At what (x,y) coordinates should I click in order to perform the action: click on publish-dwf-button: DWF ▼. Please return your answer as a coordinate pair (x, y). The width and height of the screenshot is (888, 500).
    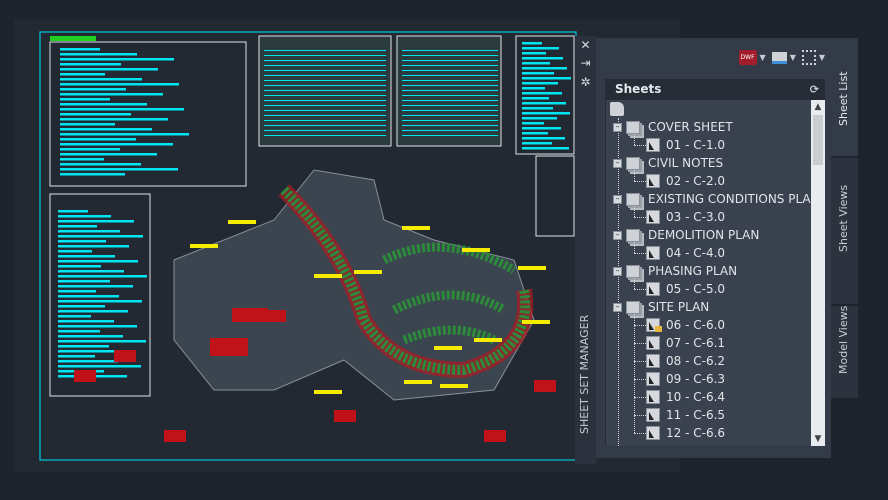
    Looking at the image, I should click on (752, 57).